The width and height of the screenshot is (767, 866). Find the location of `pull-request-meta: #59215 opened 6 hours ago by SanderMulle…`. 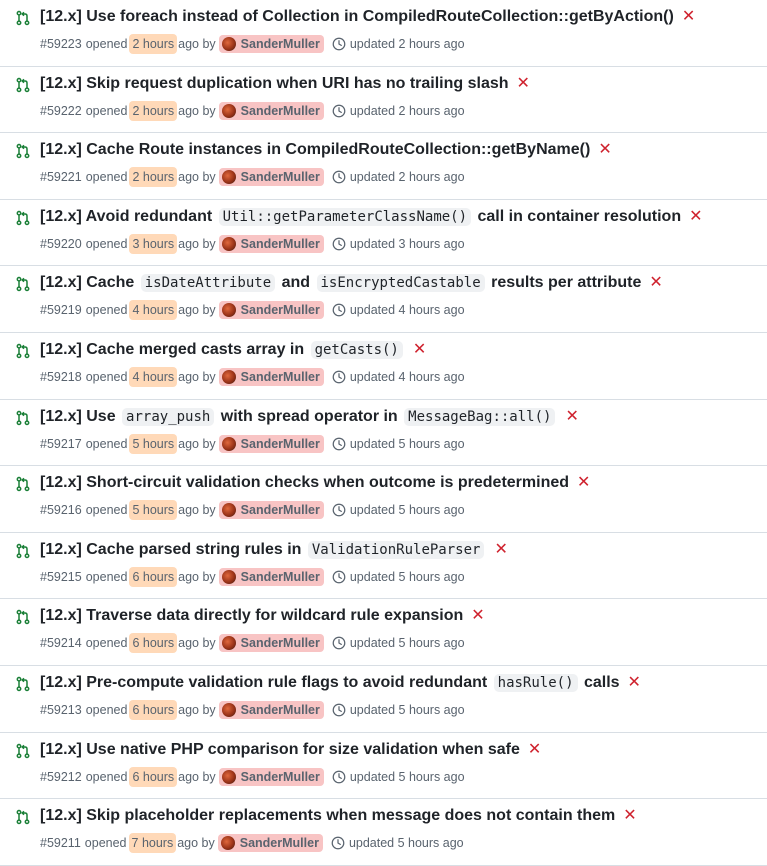

pull-request-meta: #59215 opened 6 hours ago by SanderMulle… is located at coordinates (252, 576).